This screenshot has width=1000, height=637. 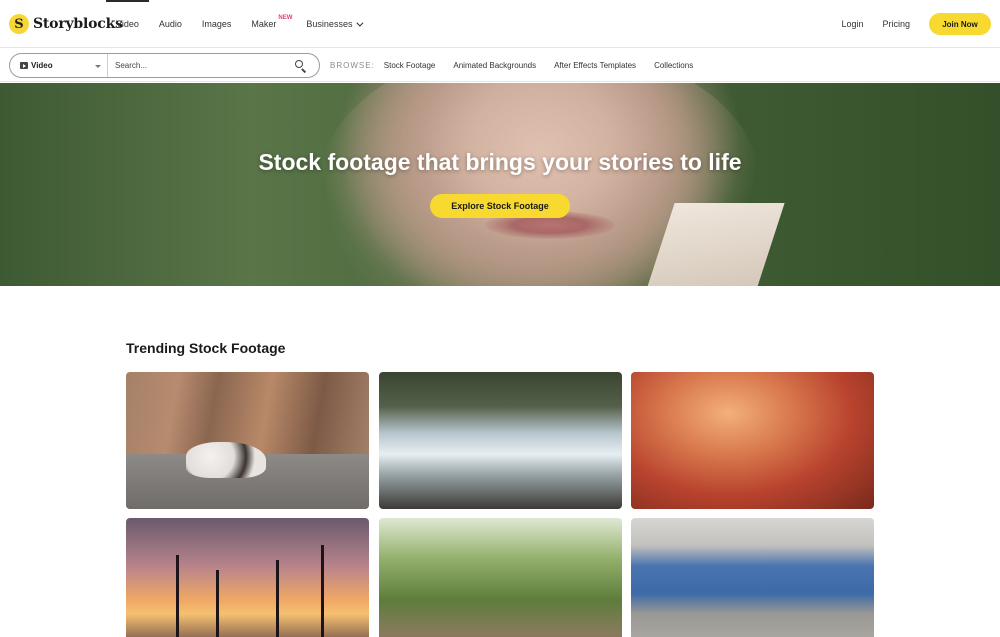 What do you see at coordinates (500, 206) in the screenshot?
I see `explore-stock-footage-button: Explore Stock Footage` at bounding box center [500, 206].